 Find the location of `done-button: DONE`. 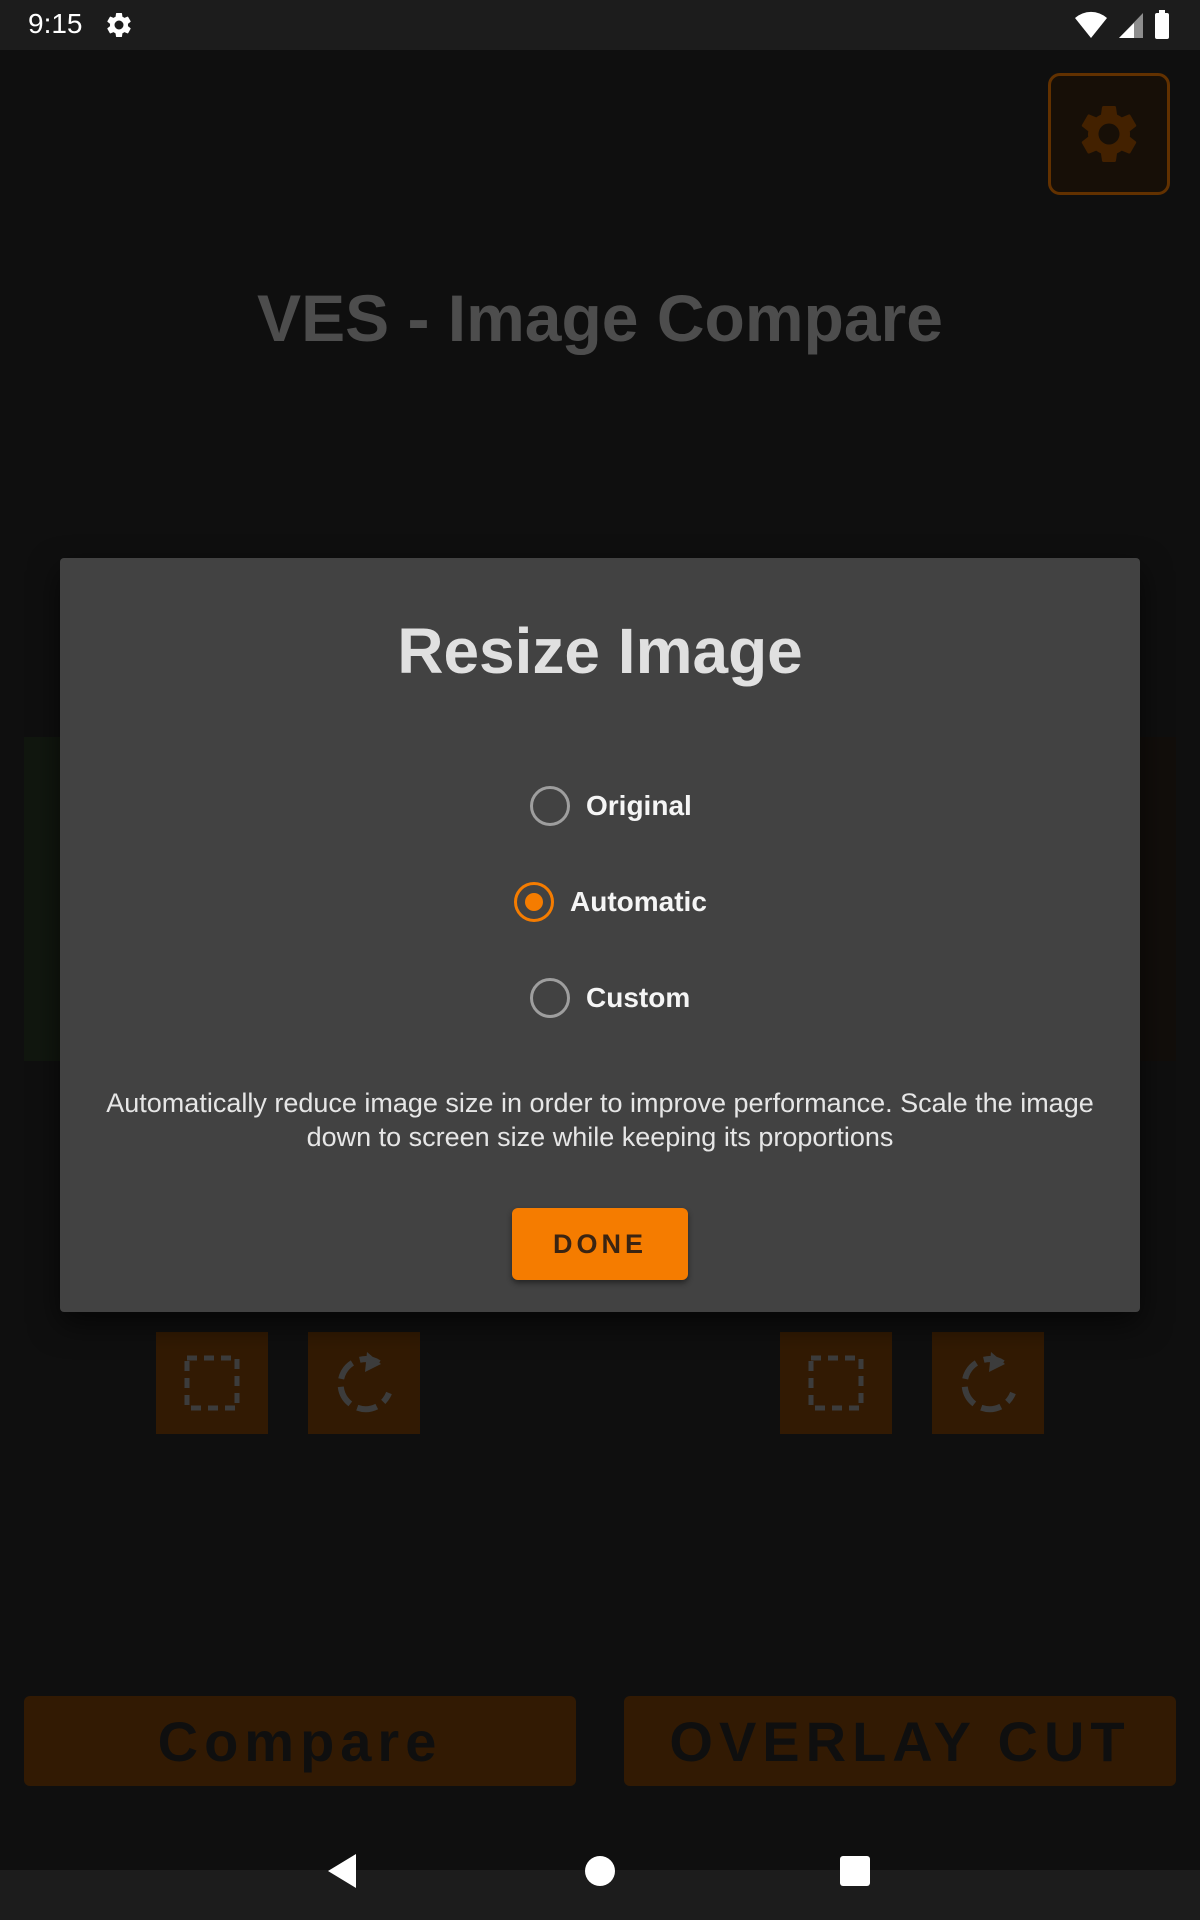

done-button: DONE is located at coordinates (600, 1244).